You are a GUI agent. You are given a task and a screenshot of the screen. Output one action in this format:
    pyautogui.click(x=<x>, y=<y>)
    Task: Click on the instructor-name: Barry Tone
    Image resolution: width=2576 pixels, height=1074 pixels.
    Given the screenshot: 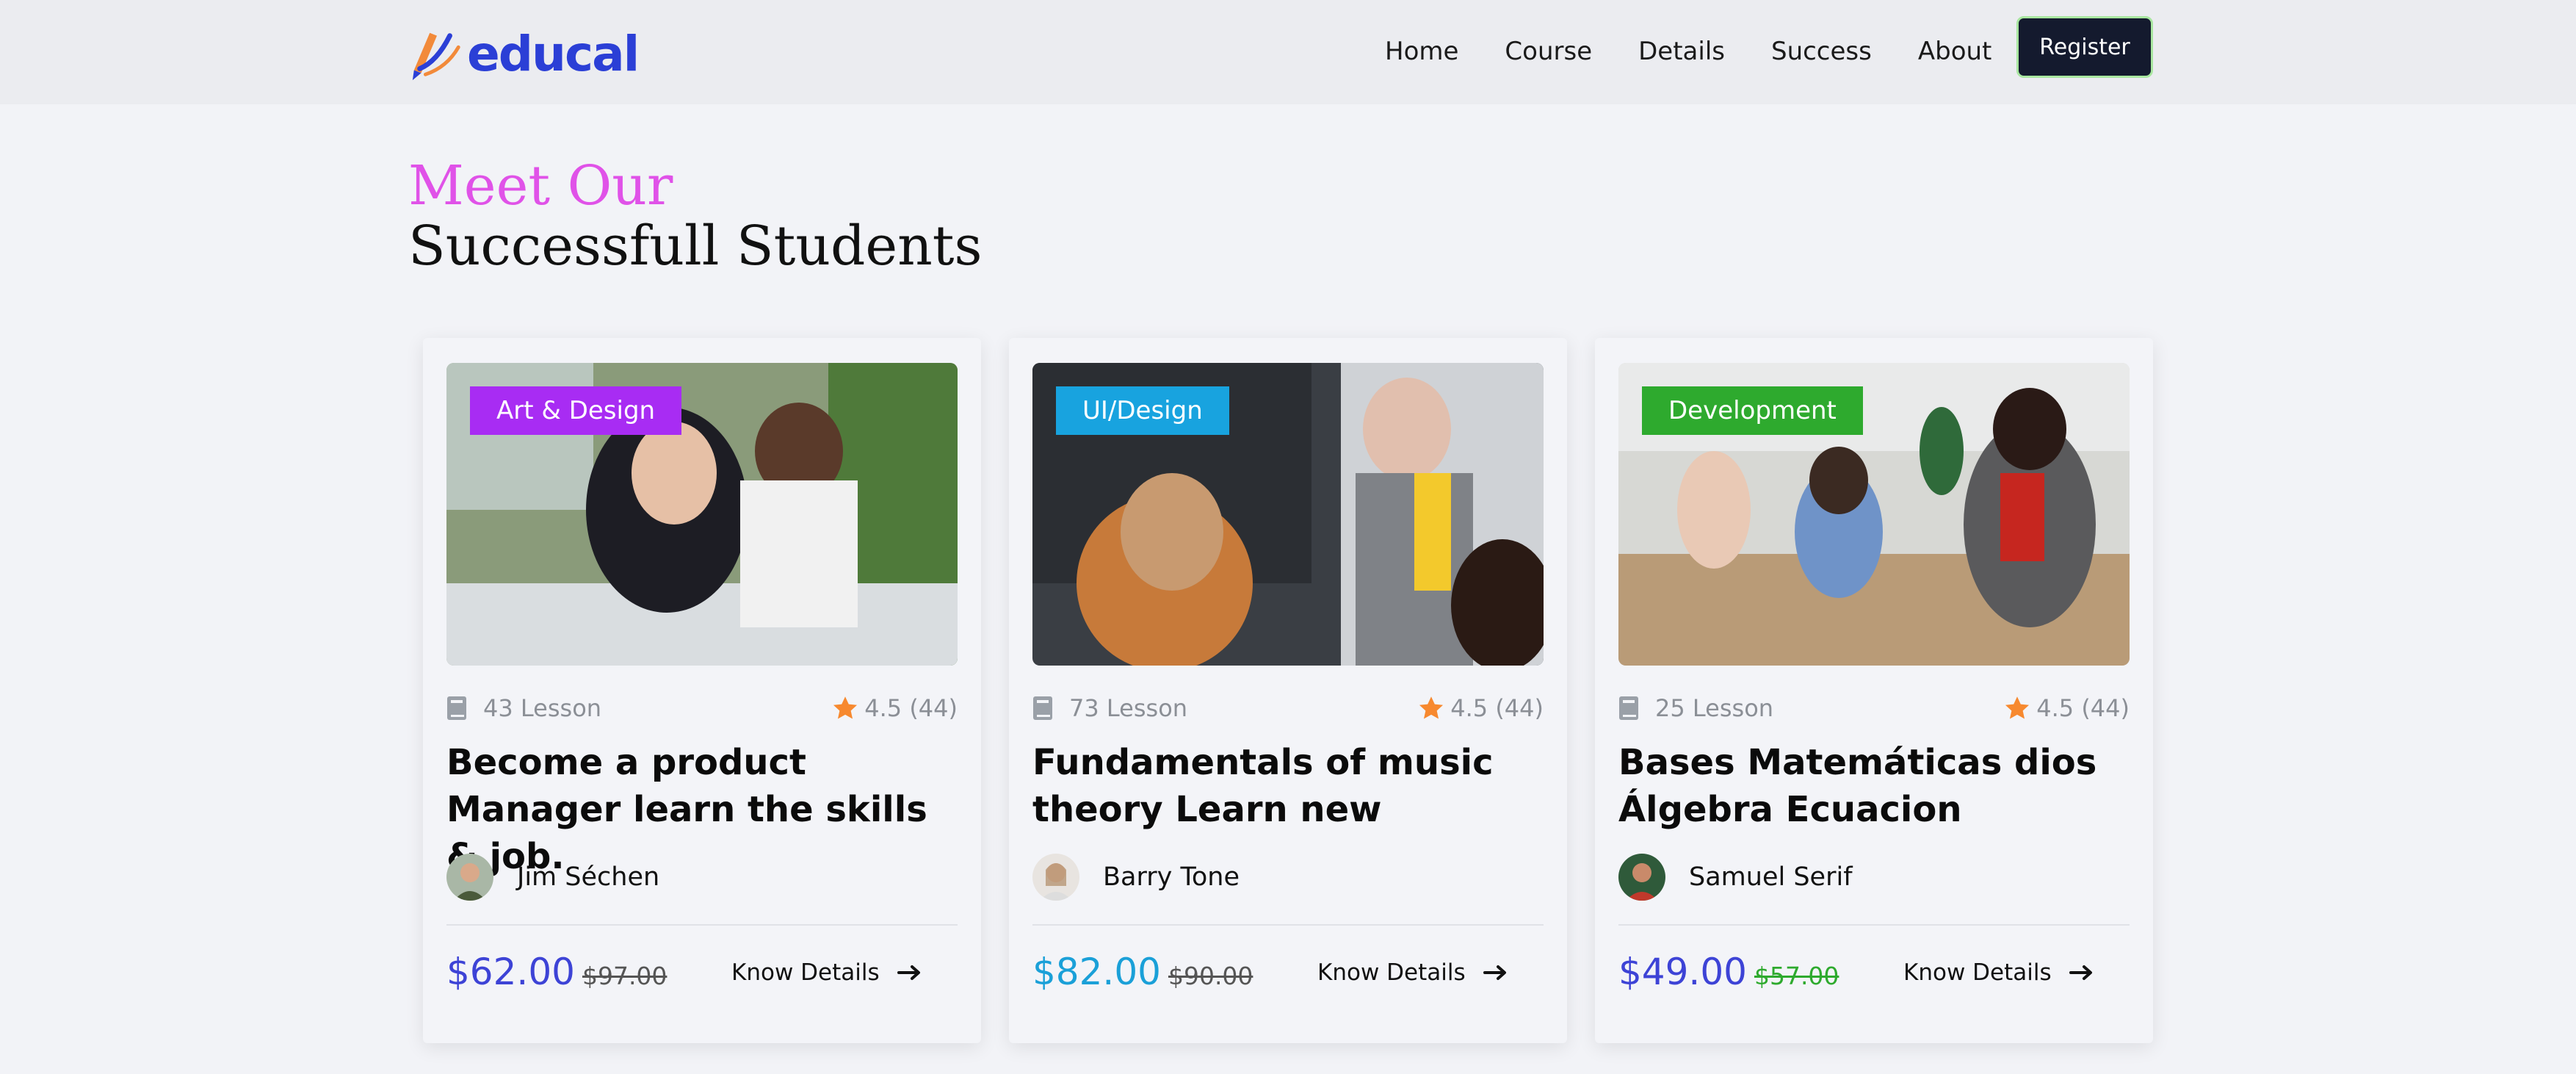 What is the action you would take?
    pyautogui.click(x=1171, y=877)
    